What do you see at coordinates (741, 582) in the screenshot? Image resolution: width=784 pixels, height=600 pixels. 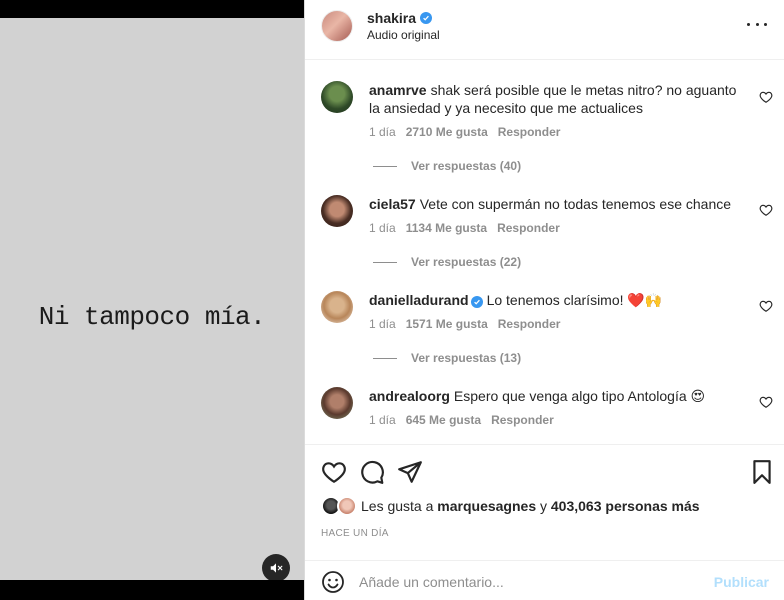 I see `post-comment-button: Publicar` at bounding box center [741, 582].